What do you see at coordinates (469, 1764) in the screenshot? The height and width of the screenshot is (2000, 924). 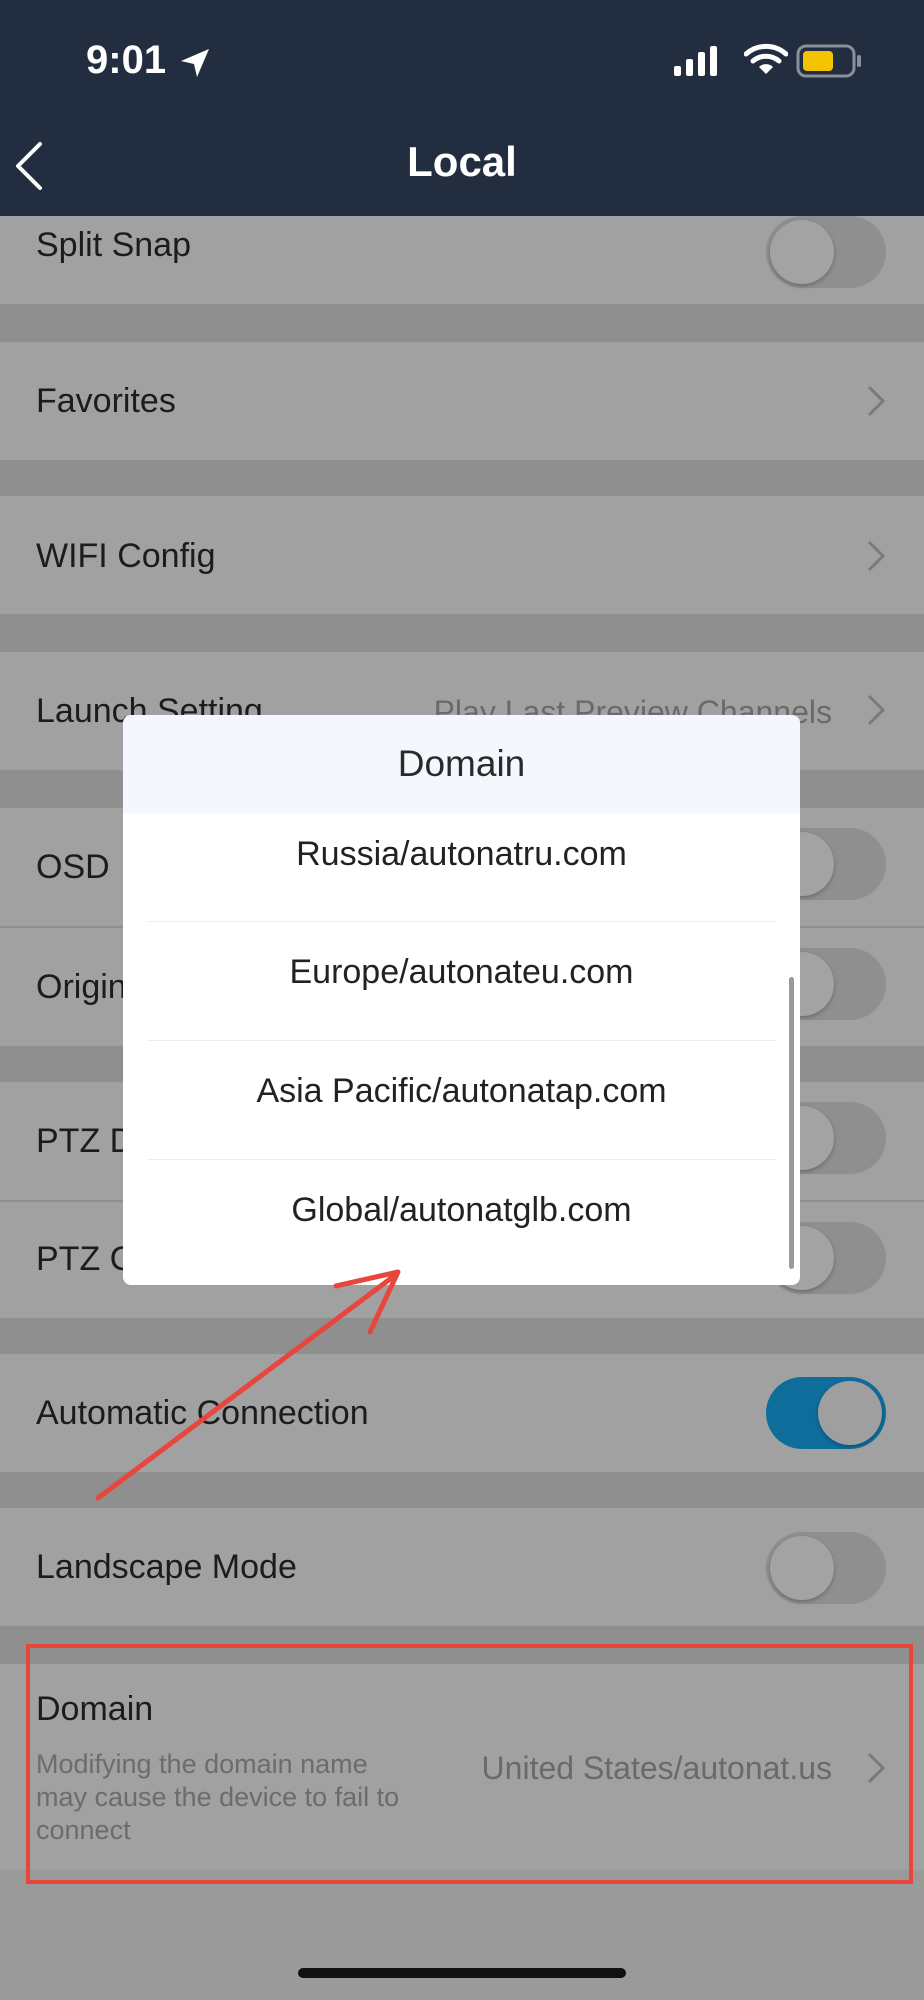 I see `annotation-highlight-box` at bounding box center [469, 1764].